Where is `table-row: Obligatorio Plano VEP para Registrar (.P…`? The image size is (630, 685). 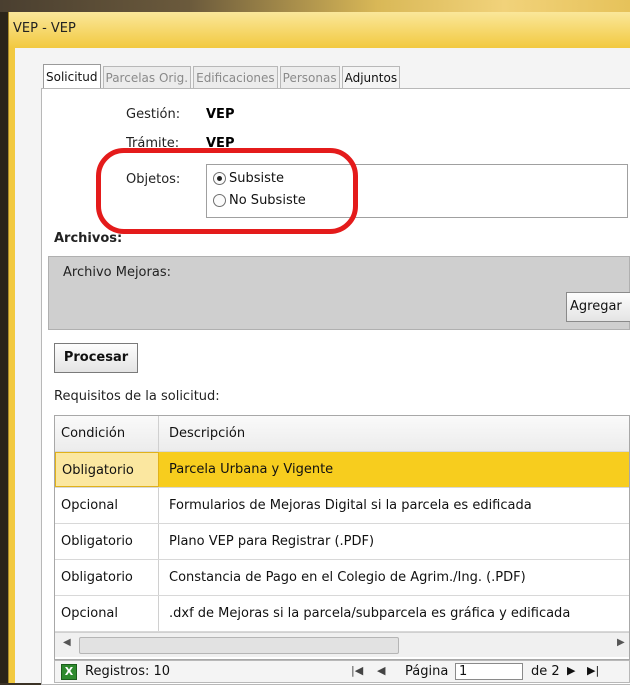
table-row: Obligatorio Plano VEP para Registrar (.P… is located at coordinates (342, 542).